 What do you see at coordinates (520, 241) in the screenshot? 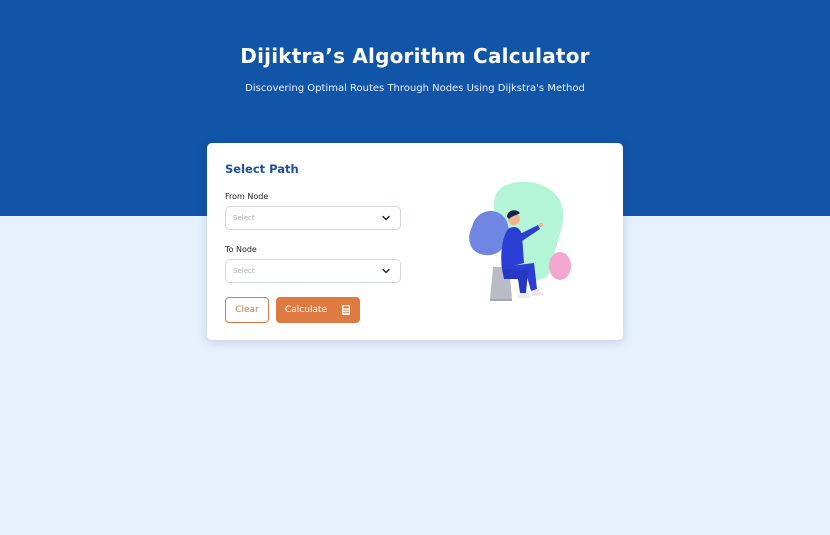
I see `person-pointing-illustration` at bounding box center [520, 241].